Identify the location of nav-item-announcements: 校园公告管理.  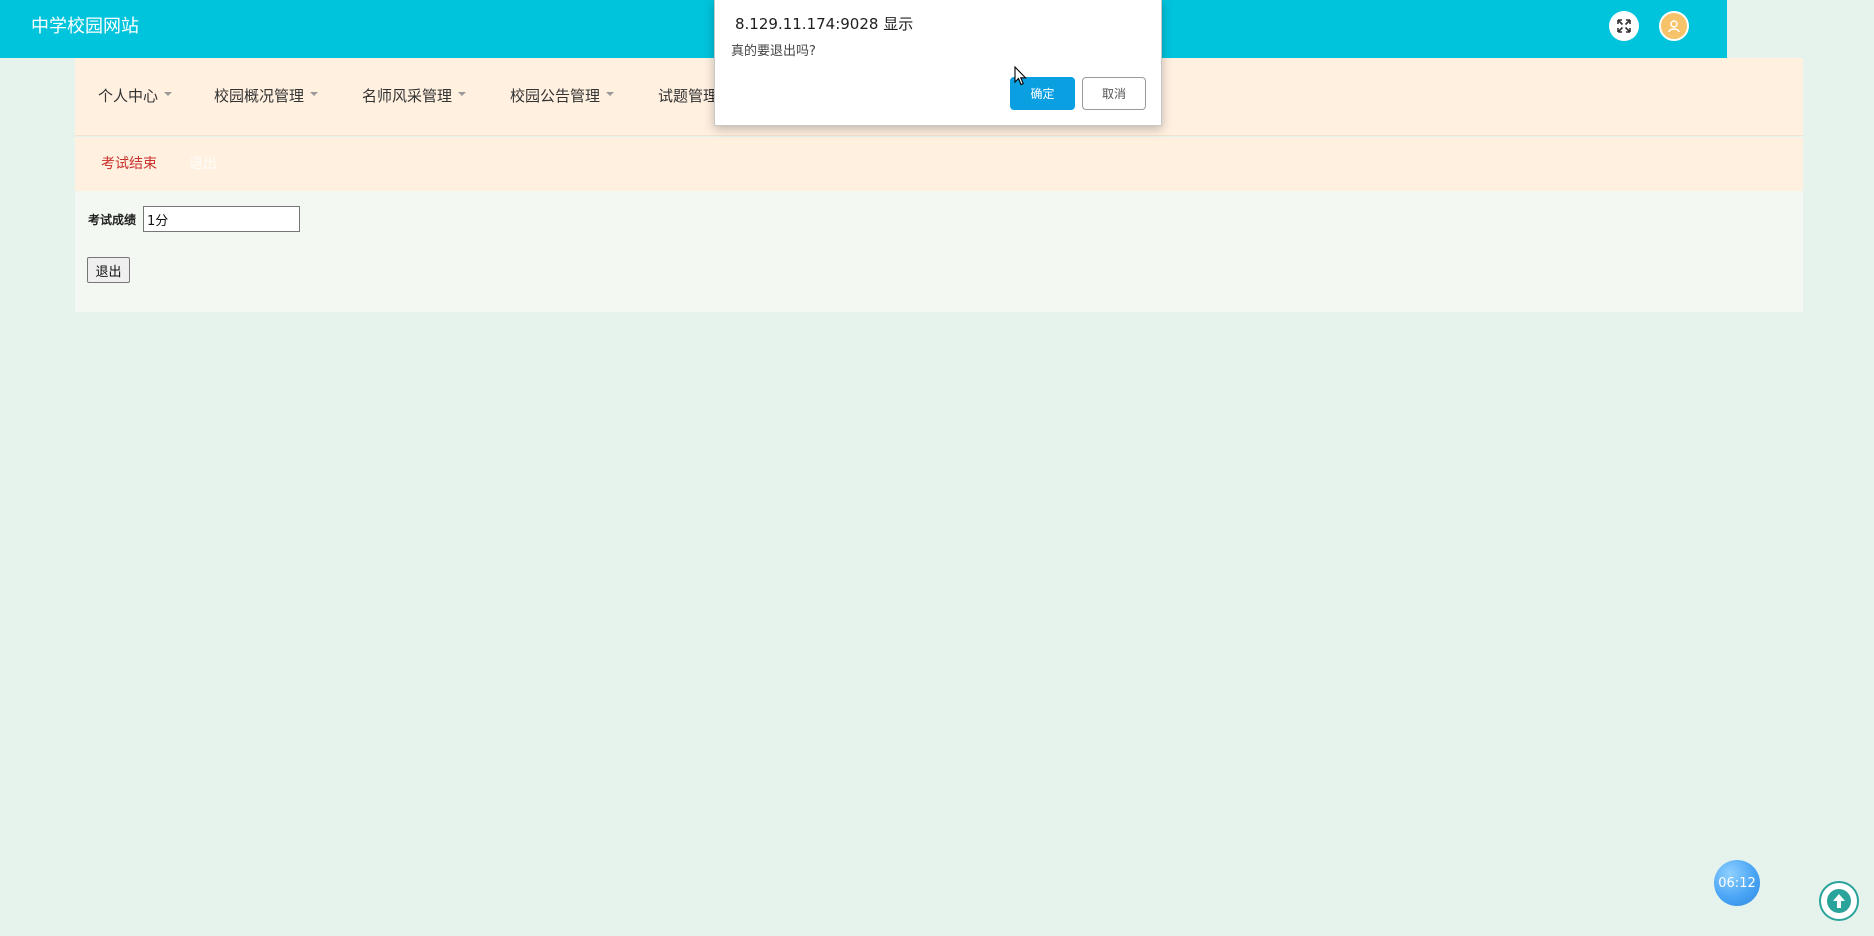
(562, 96).